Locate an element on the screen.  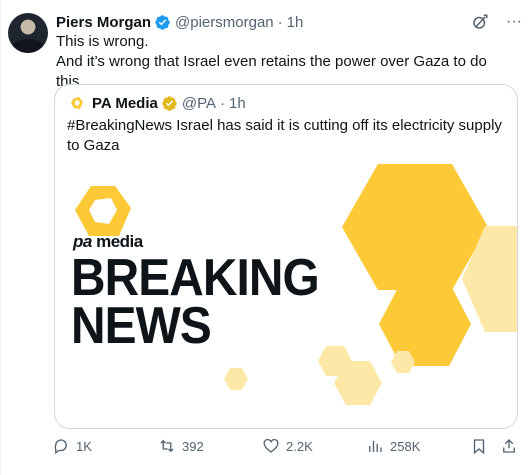
avatar-image is located at coordinates (28, 46).